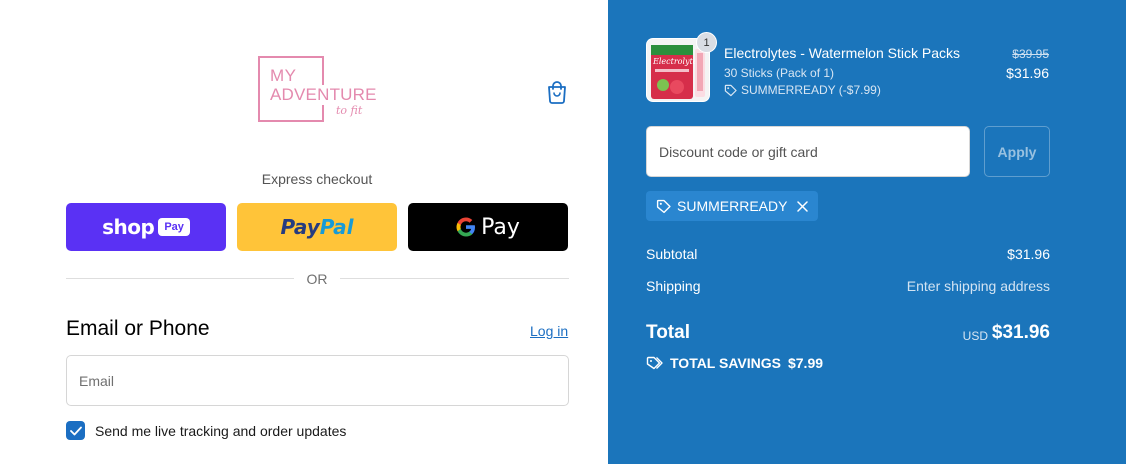  I want to click on shop-pay-badge: Pay, so click(174, 227).